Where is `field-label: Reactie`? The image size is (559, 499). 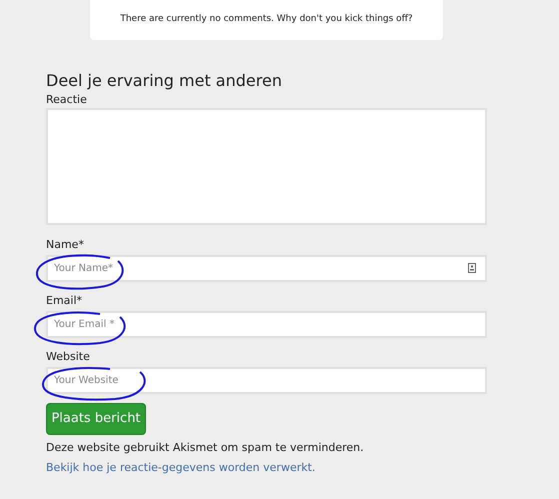
field-label: Reactie is located at coordinates (66, 100).